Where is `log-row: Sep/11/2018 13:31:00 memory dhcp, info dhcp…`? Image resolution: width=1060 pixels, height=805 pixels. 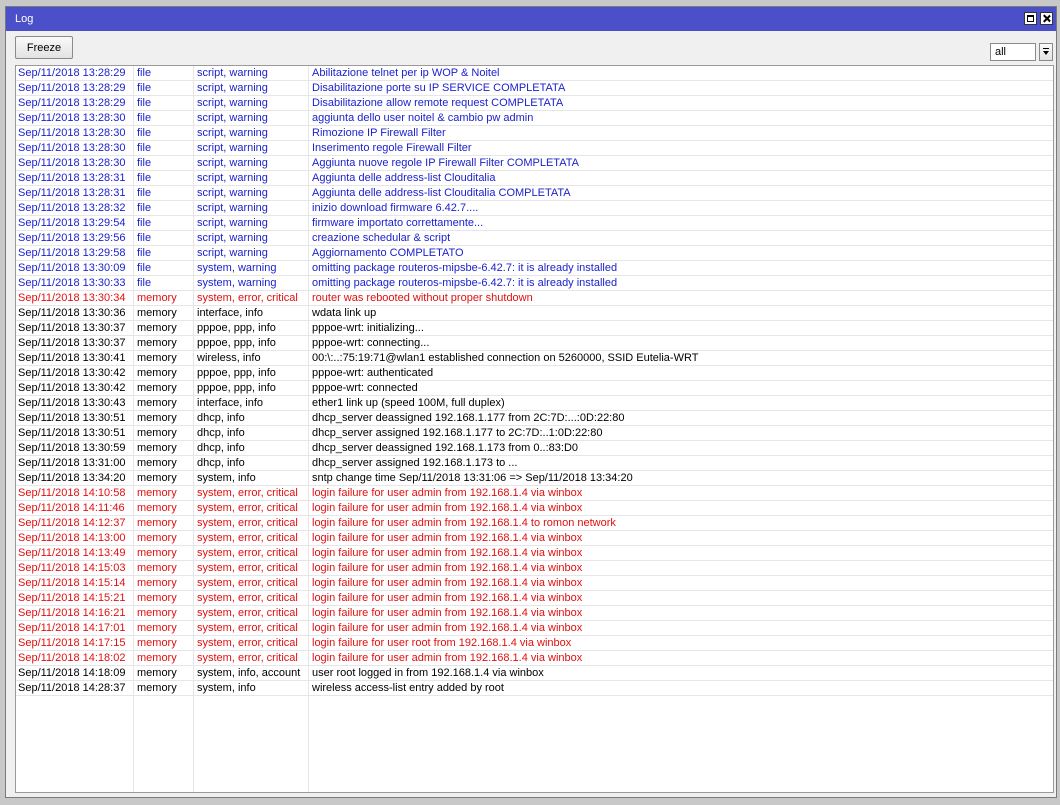
log-row: Sep/11/2018 13:31:00 memory dhcp, info dhcp… is located at coordinates (534, 463).